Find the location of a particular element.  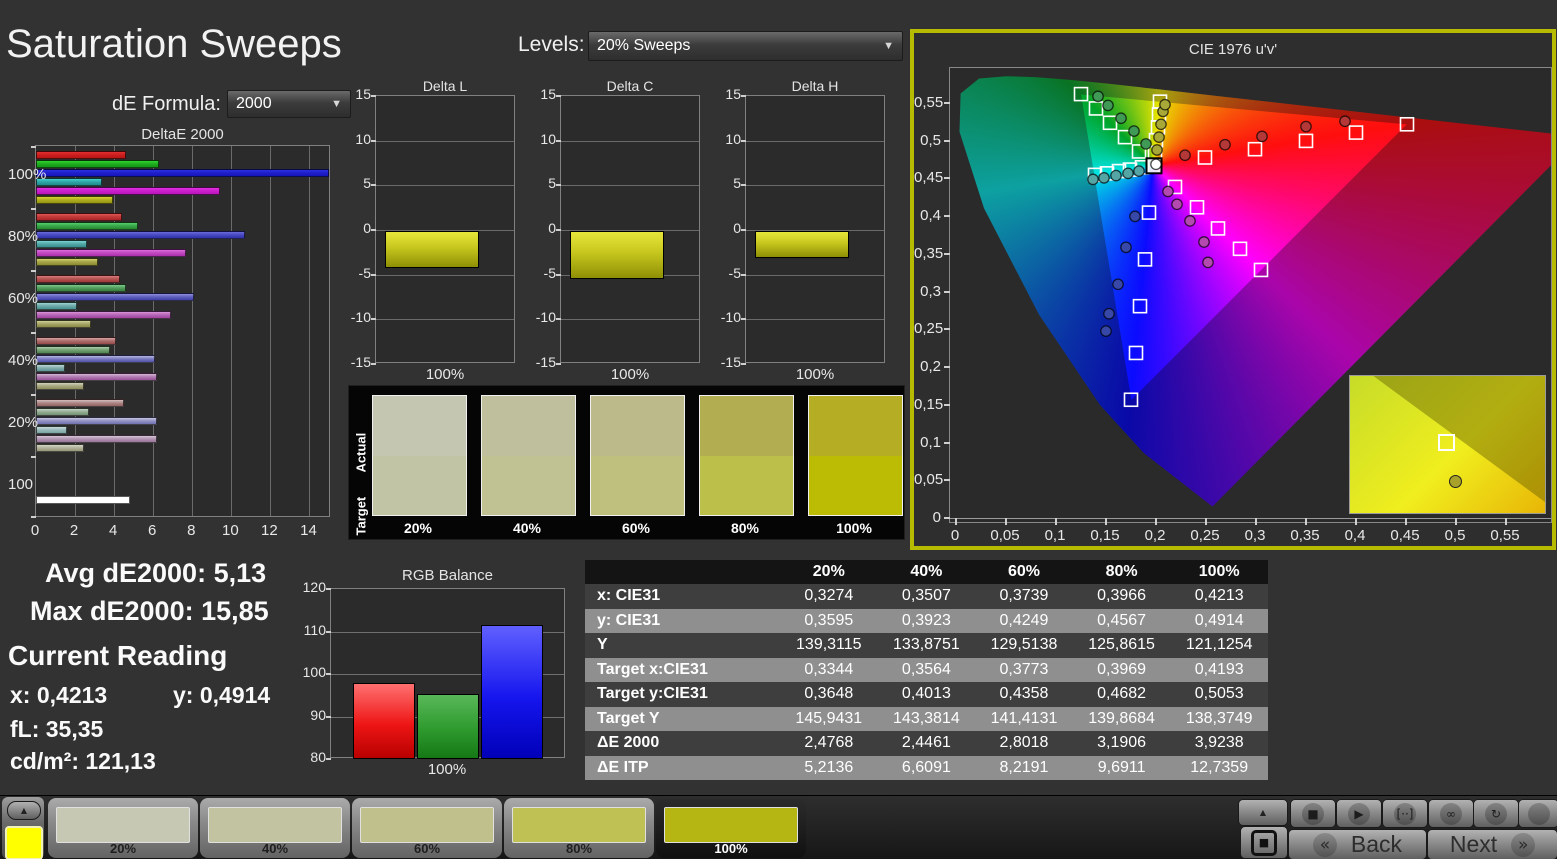

cie-y-tick-label: 0,25 is located at coordinates (929, 329).